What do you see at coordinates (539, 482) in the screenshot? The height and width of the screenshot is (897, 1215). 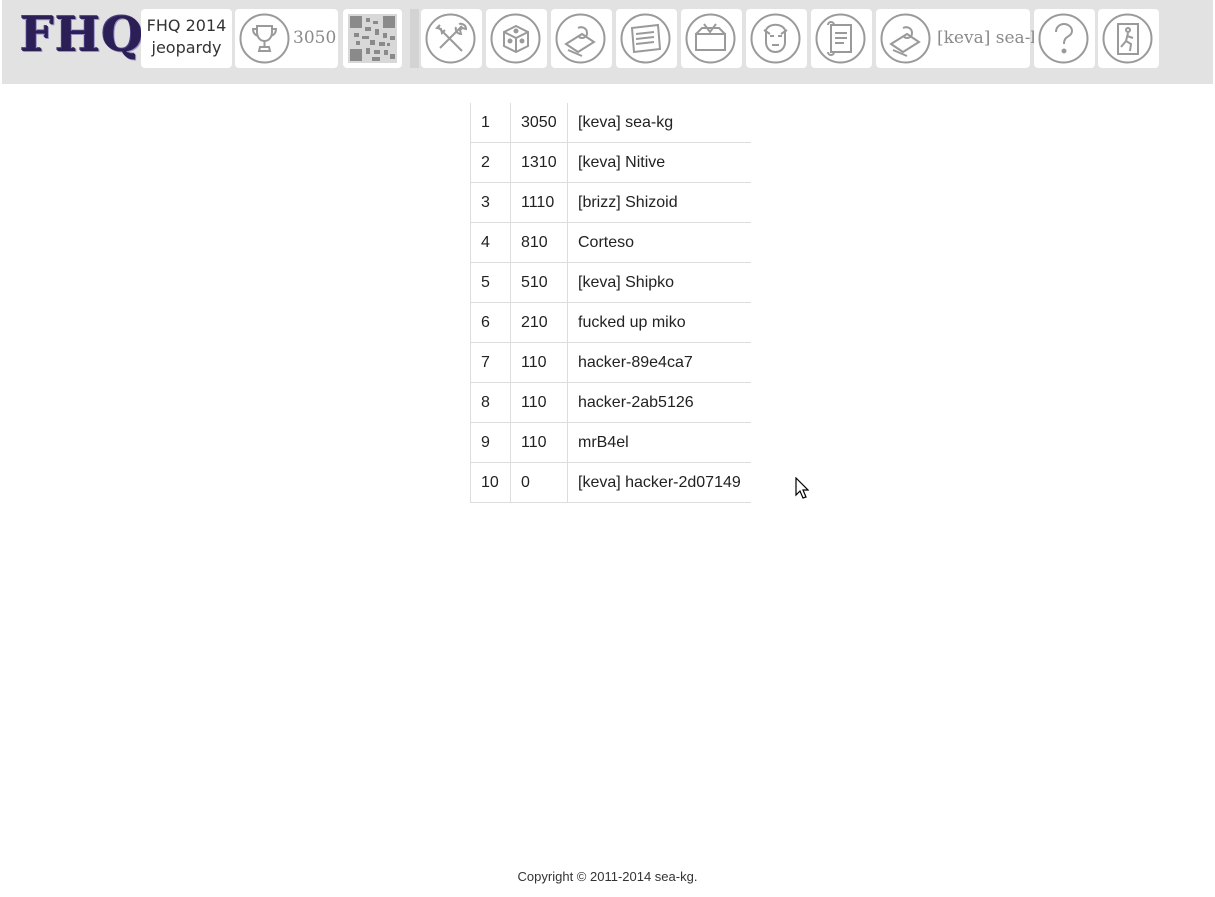 I see `score-cell: 0` at bounding box center [539, 482].